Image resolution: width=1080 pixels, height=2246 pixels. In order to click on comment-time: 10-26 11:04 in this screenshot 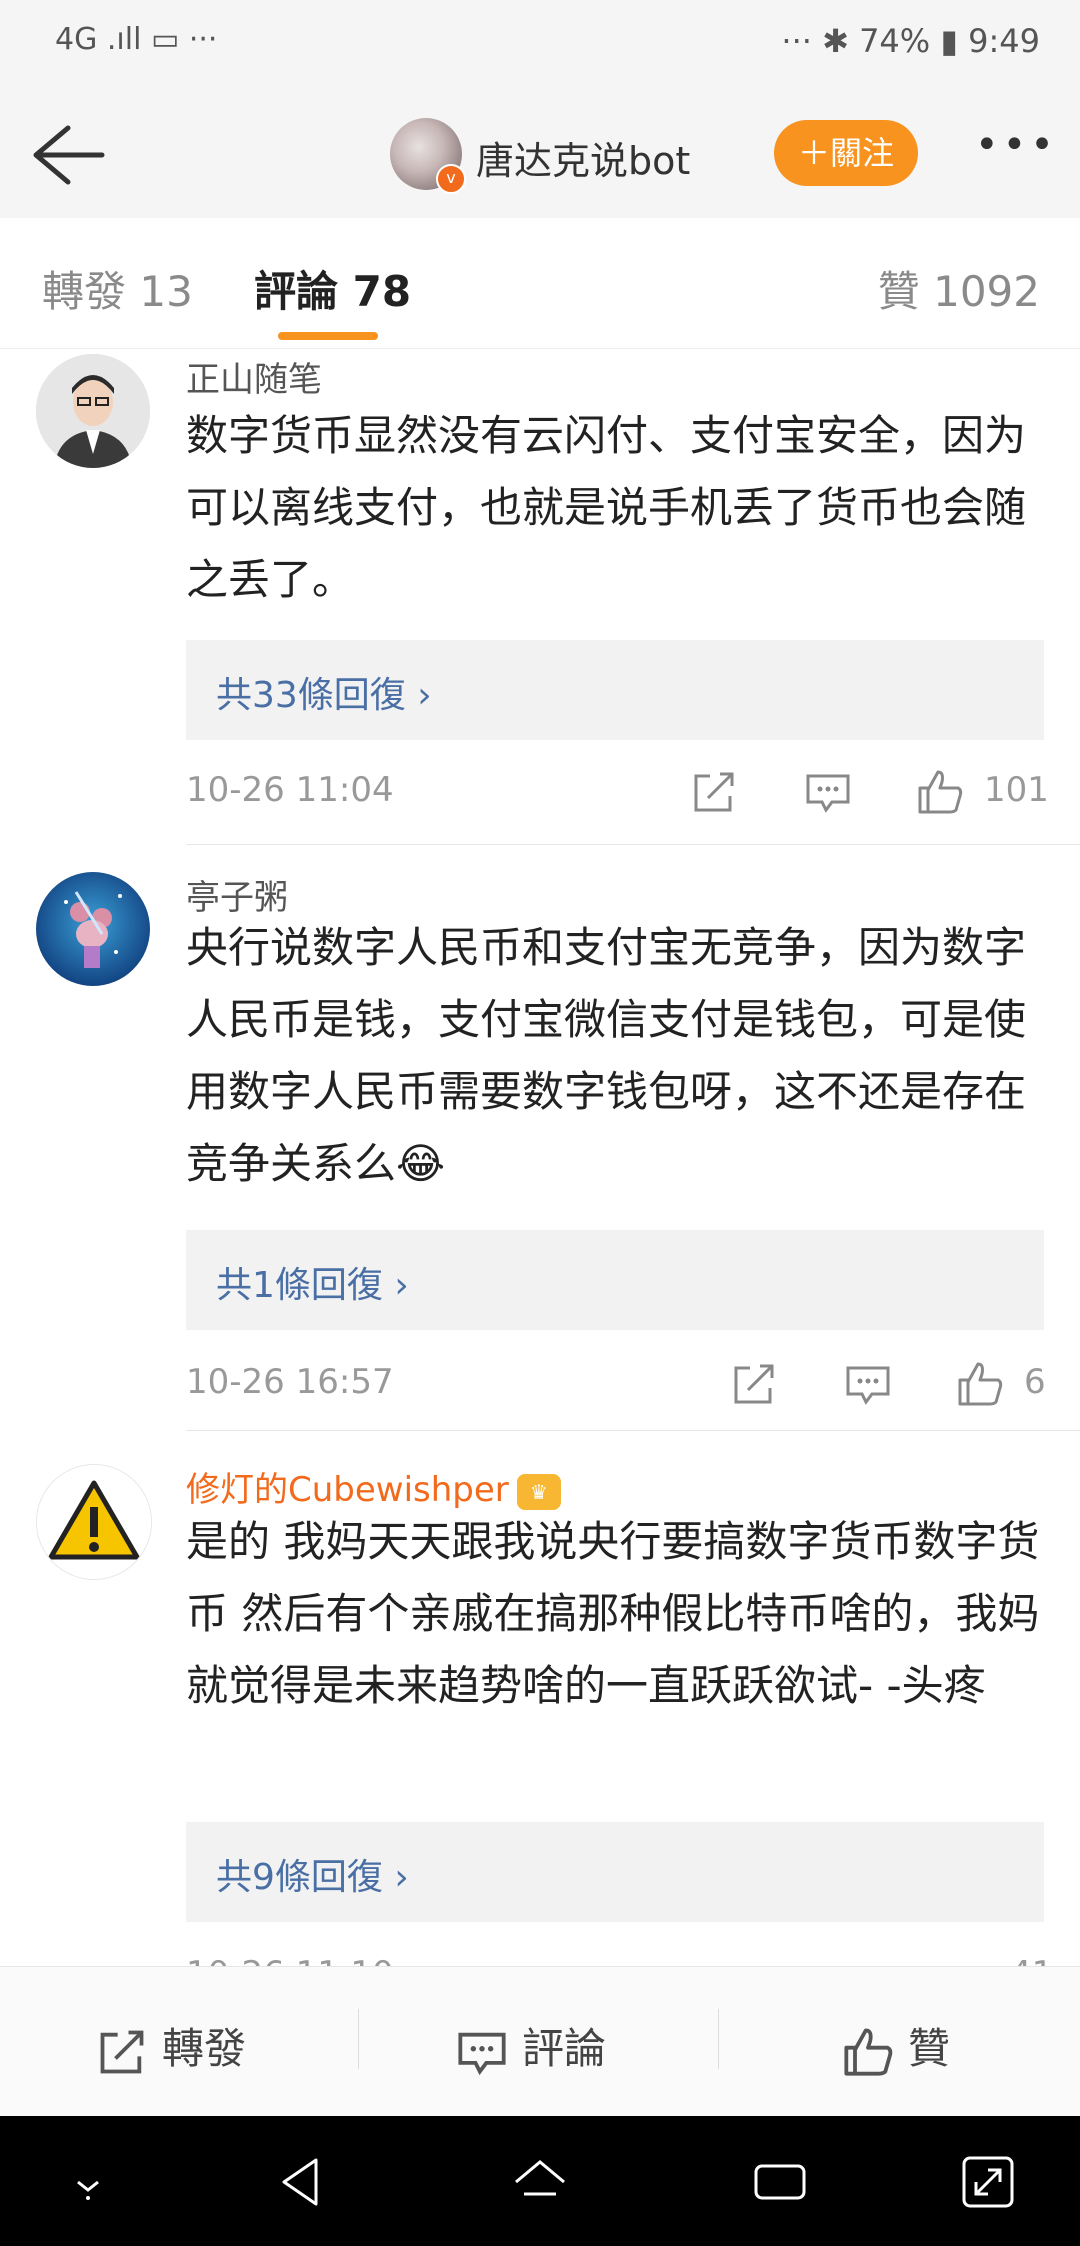, I will do `click(290, 790)`.